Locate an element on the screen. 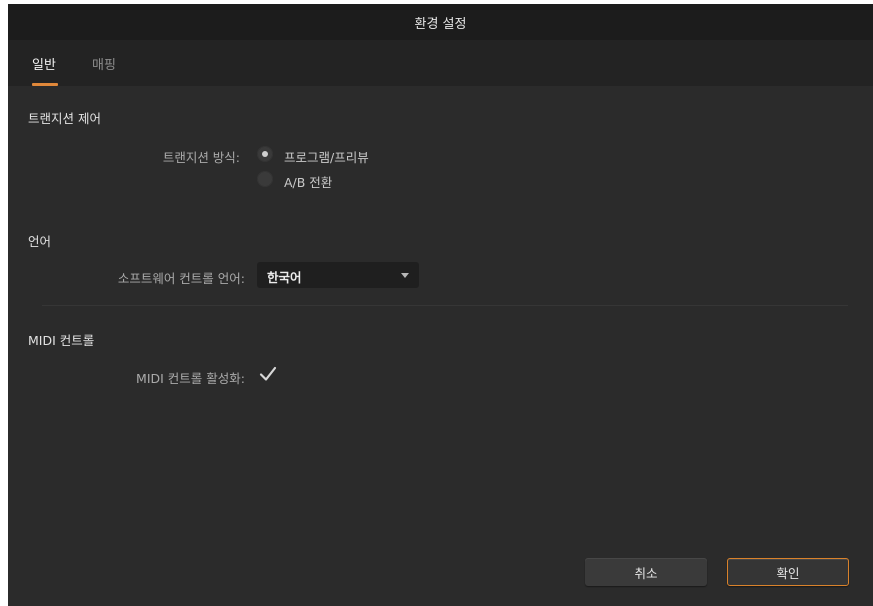 The width and height of the screenshot is (873, 606). section-title-language: 언어 is located at coordinates (40, 241).